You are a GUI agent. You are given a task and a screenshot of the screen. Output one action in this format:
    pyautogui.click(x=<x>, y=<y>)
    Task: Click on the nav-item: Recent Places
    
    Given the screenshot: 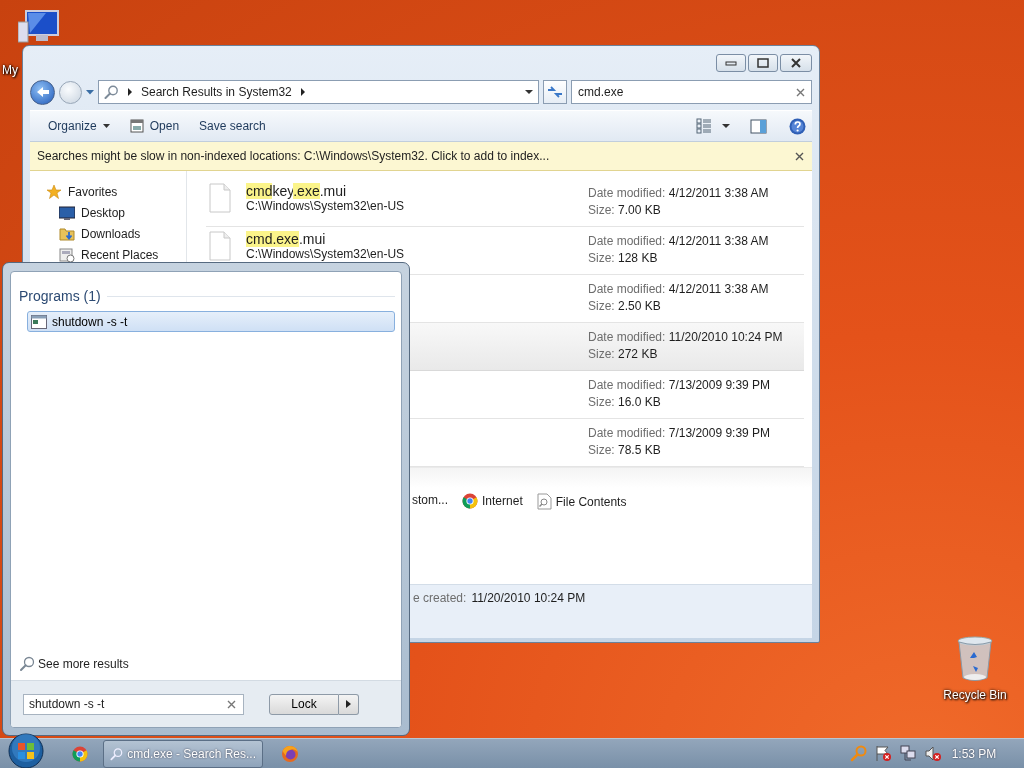 What is the action you would take?
    pyautogui.click(x=120, y=254)
    